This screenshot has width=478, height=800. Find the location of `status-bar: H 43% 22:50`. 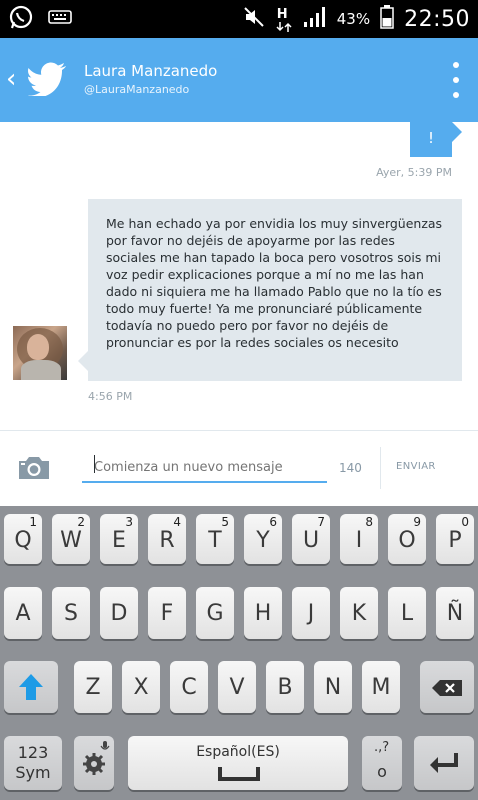

status-bar: H 43% 22:50 is located at coordinates (239, 19).